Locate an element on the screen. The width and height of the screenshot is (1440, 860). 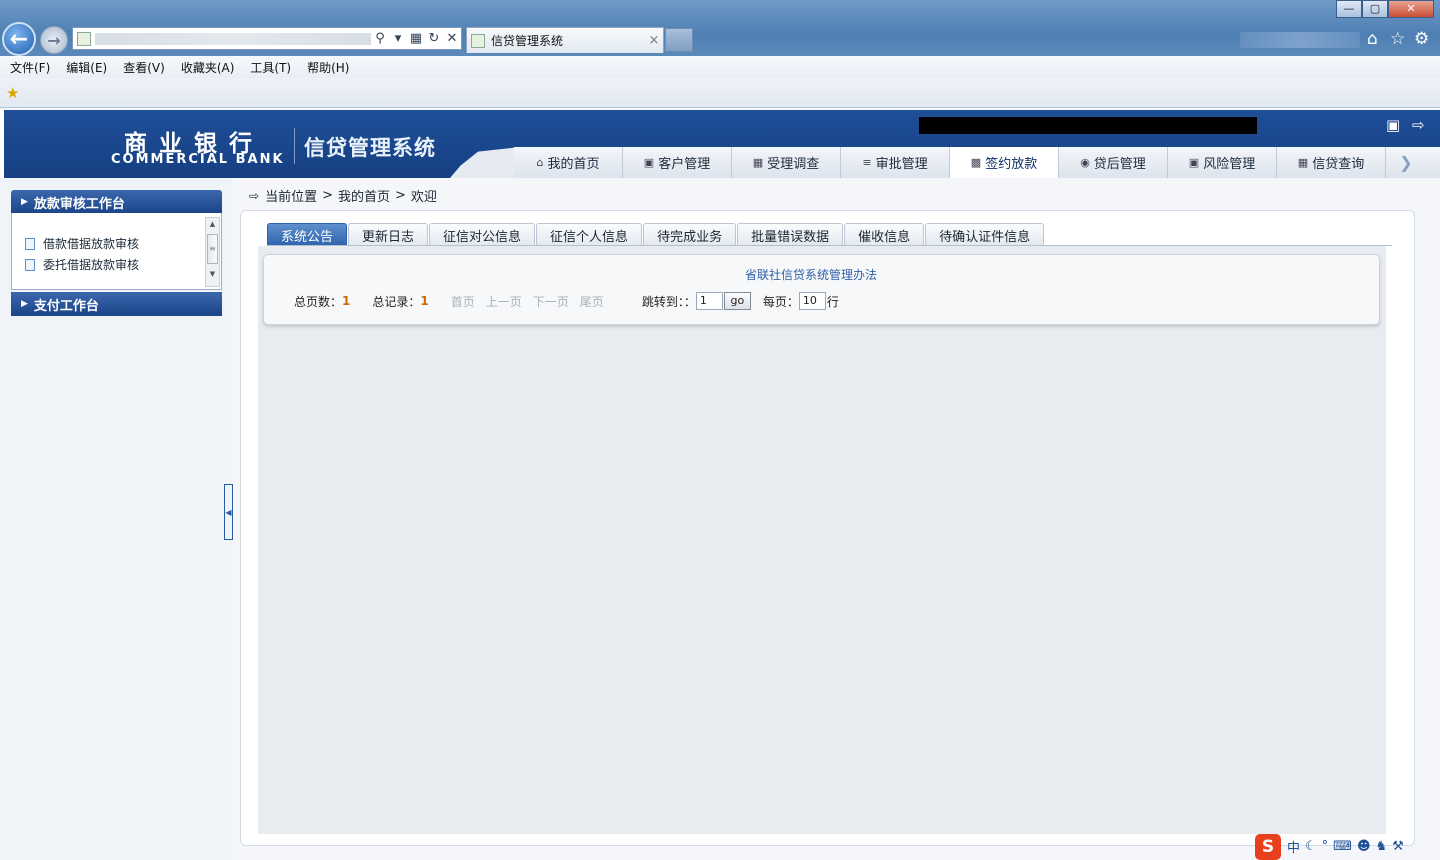
nav-scroll-right-icon: ❯ is located at coordinates (1406, 162).